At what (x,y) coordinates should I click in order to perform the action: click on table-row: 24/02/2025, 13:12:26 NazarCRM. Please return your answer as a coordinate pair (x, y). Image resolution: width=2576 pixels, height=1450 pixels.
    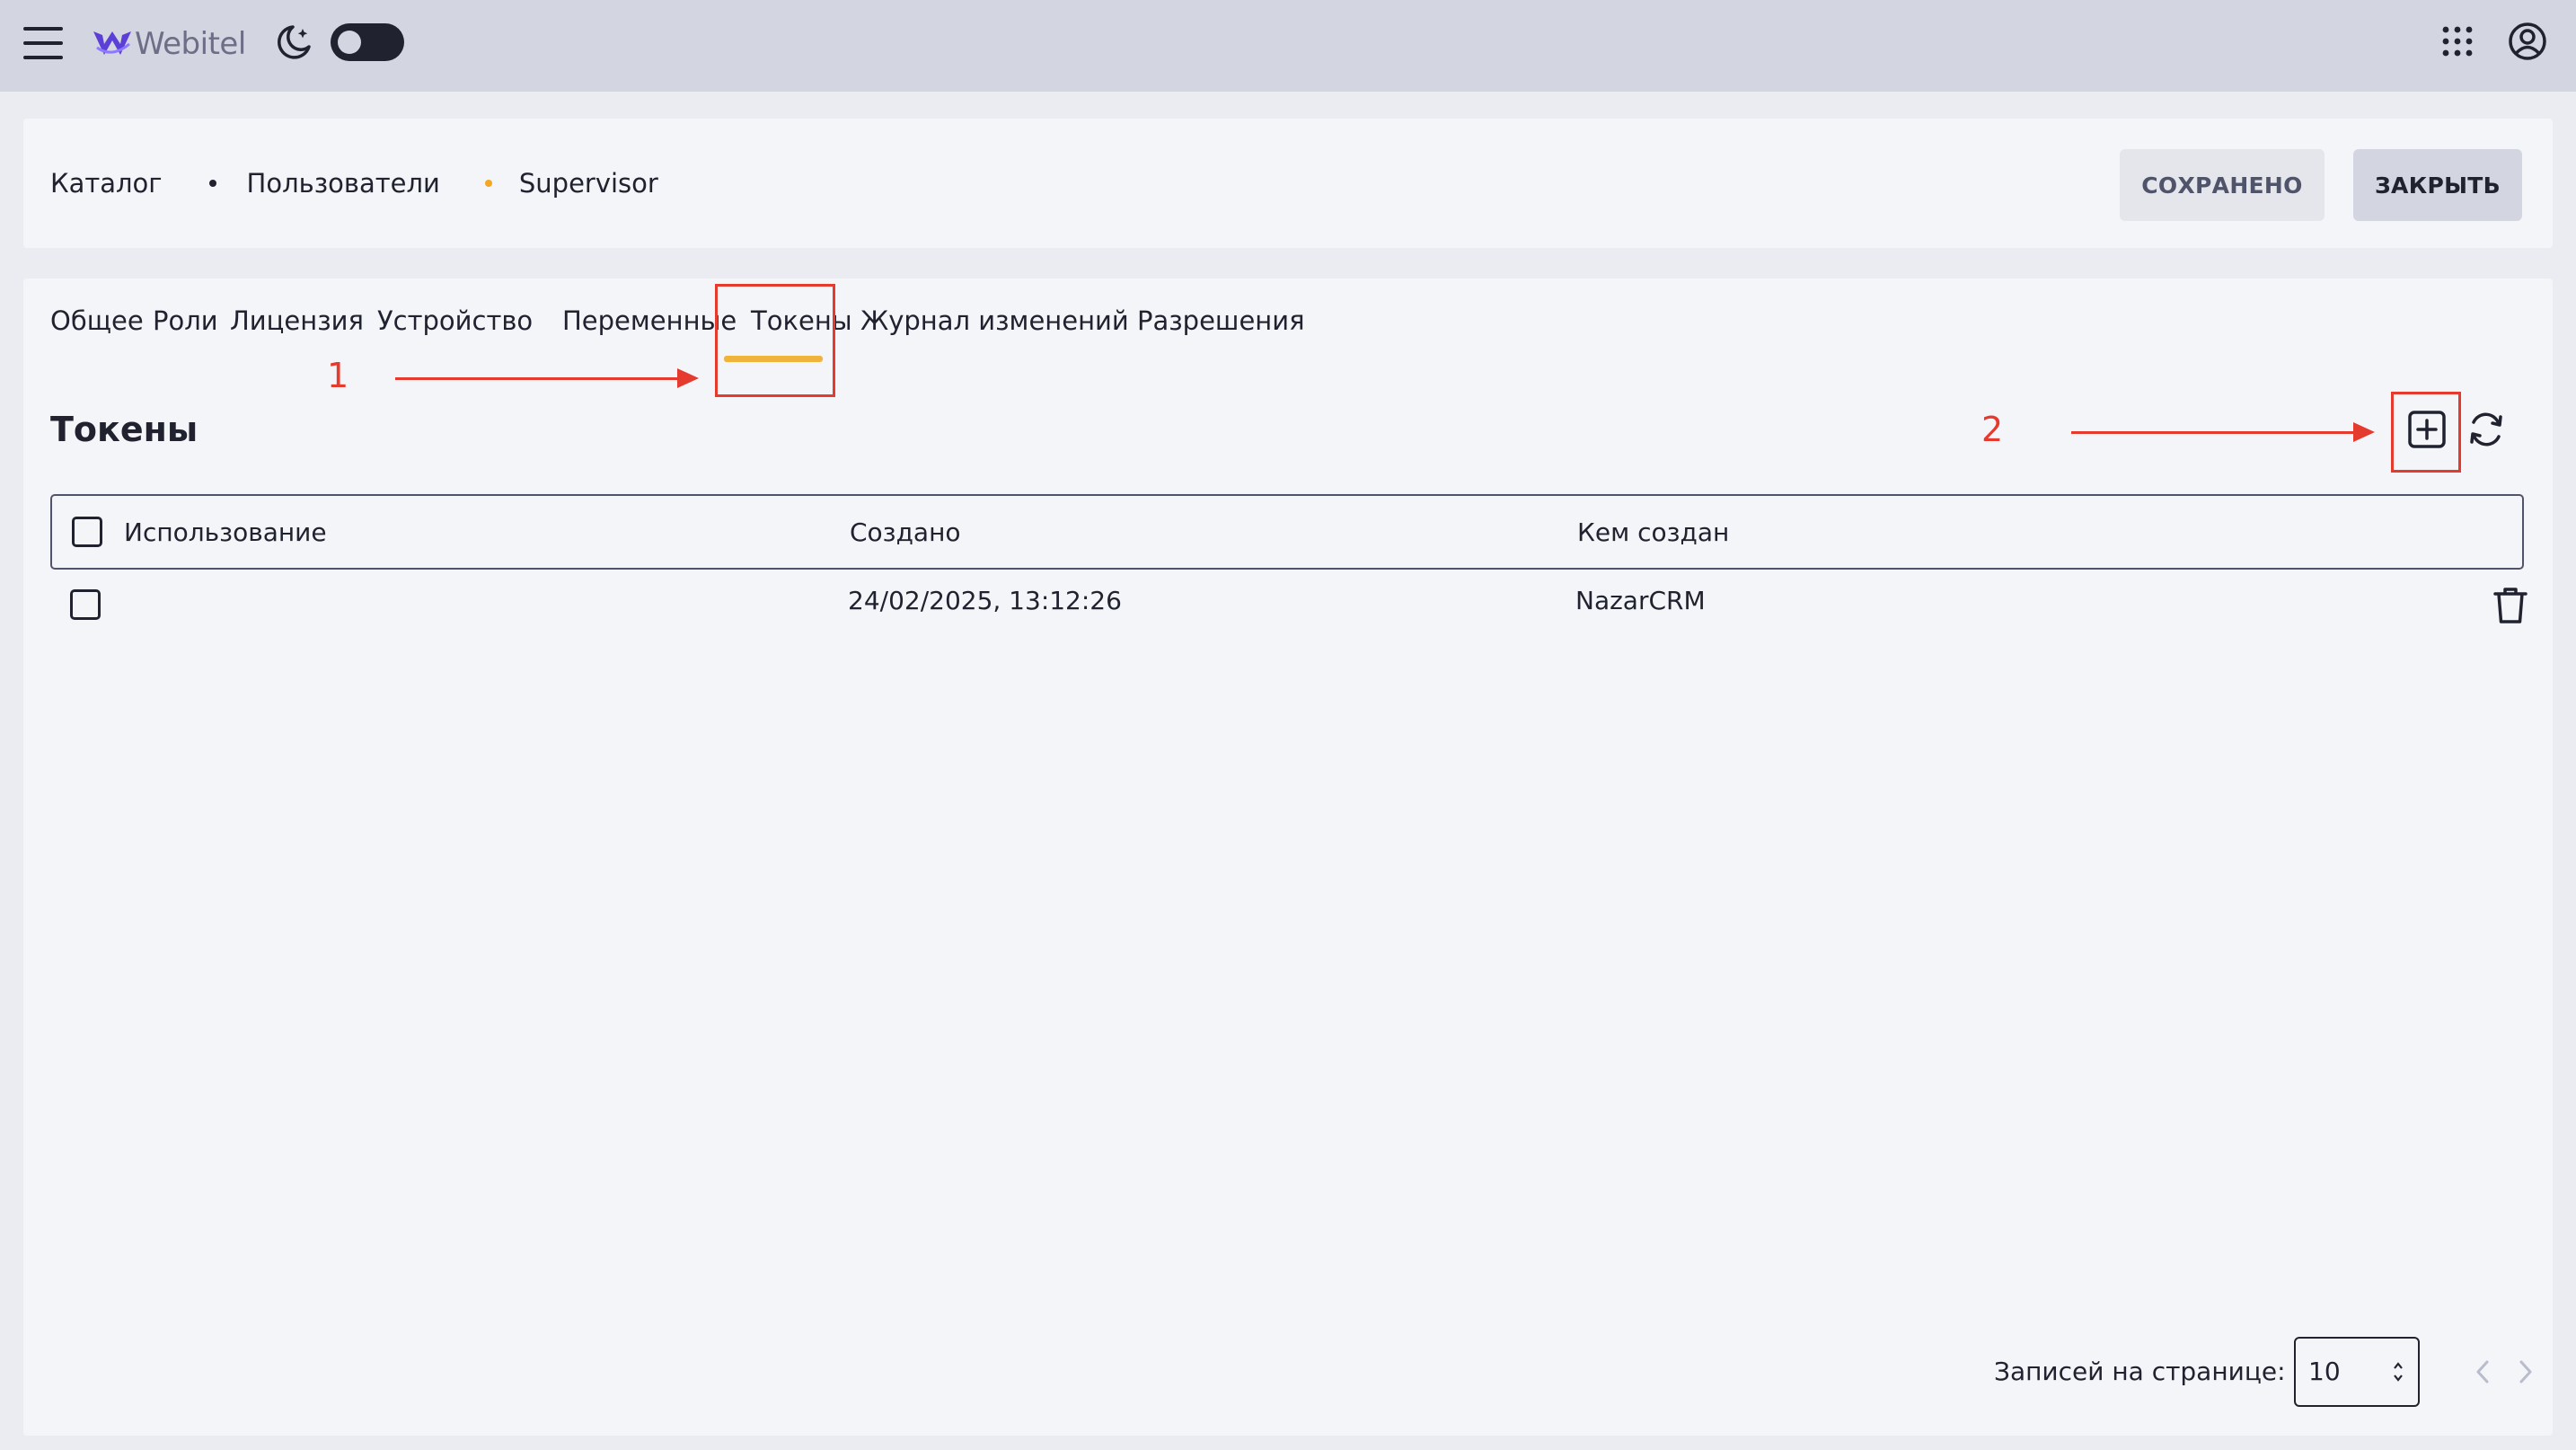
    Looking at the image, I should click on (1288, 606).